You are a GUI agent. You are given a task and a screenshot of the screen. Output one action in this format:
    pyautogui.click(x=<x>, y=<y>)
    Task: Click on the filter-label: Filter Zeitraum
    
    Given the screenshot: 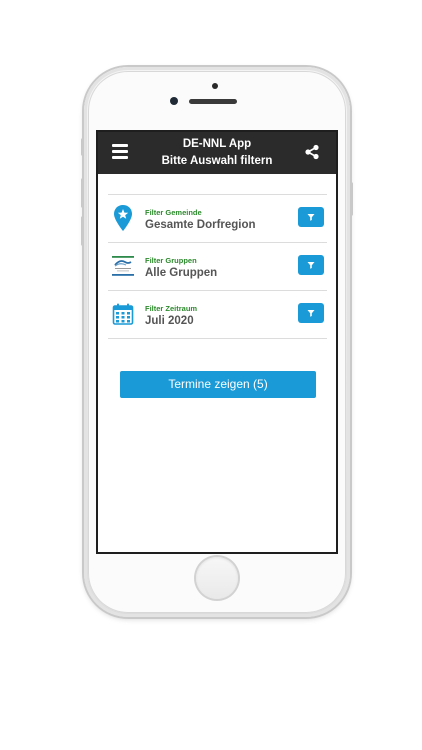 What is the action you would take?
    pyautogui.click(x=171, y=308)
    